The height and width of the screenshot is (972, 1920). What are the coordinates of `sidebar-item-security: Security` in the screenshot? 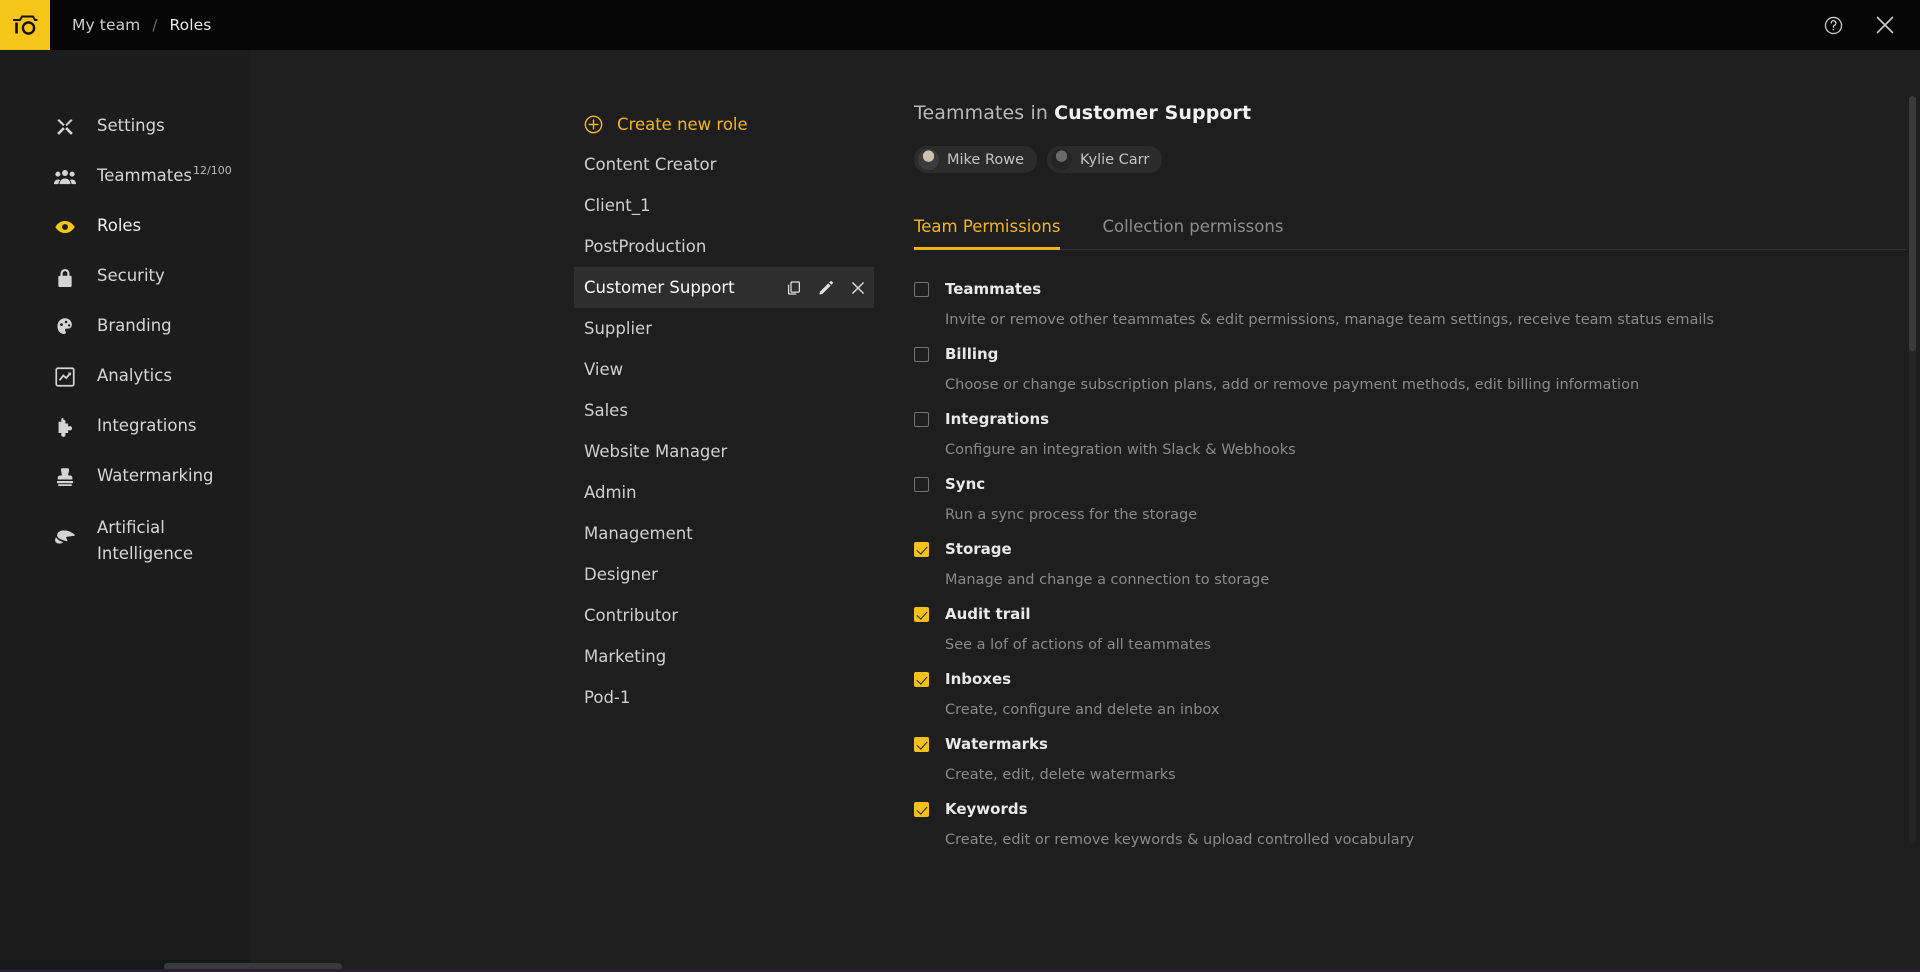 It's located at (125, 277).